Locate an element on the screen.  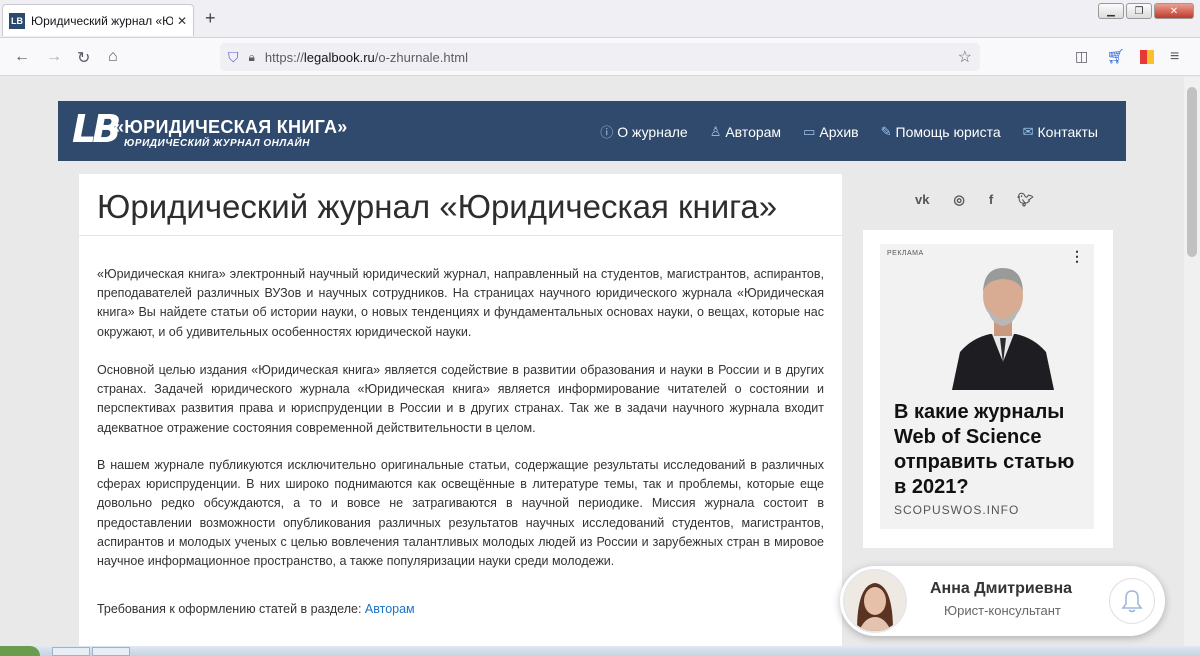
tracking-protection-icon: ⛉ is located at coordinates (233, 57).